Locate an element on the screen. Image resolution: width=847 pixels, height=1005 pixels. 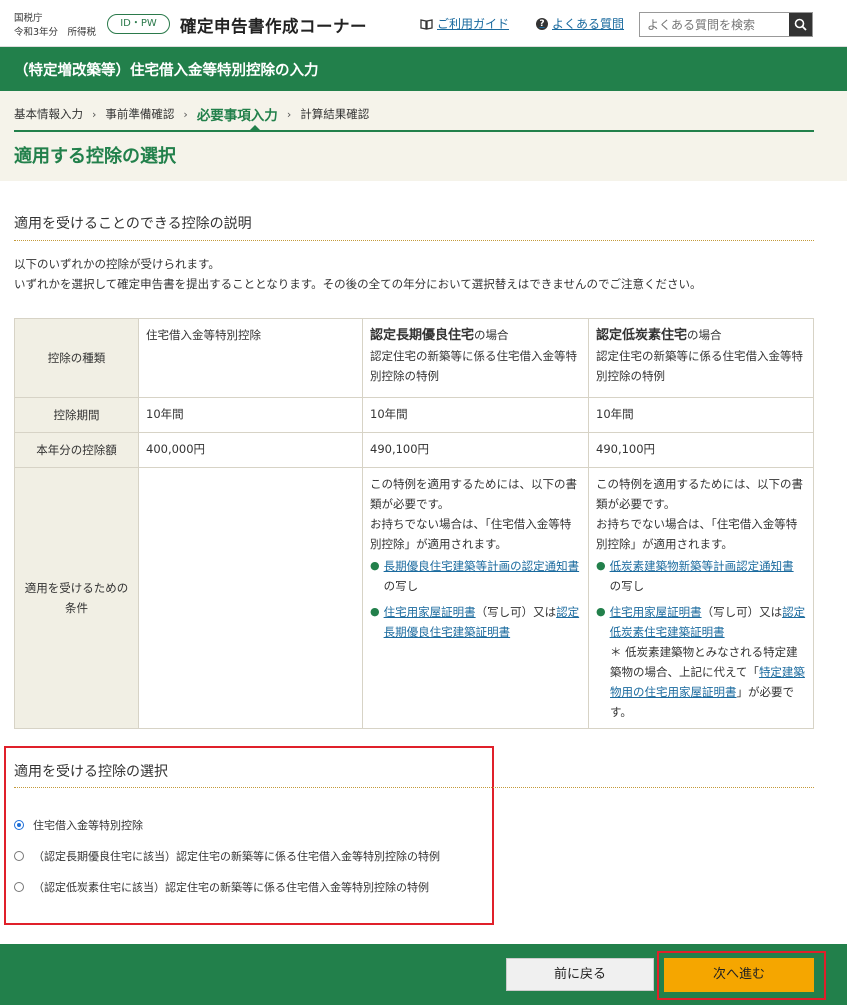
option-long-term: （認定長期優良住宅に該当）認定住宅の新築等に係る住宅借入金等特別控除の特例 is located at coordinates (227, 856).